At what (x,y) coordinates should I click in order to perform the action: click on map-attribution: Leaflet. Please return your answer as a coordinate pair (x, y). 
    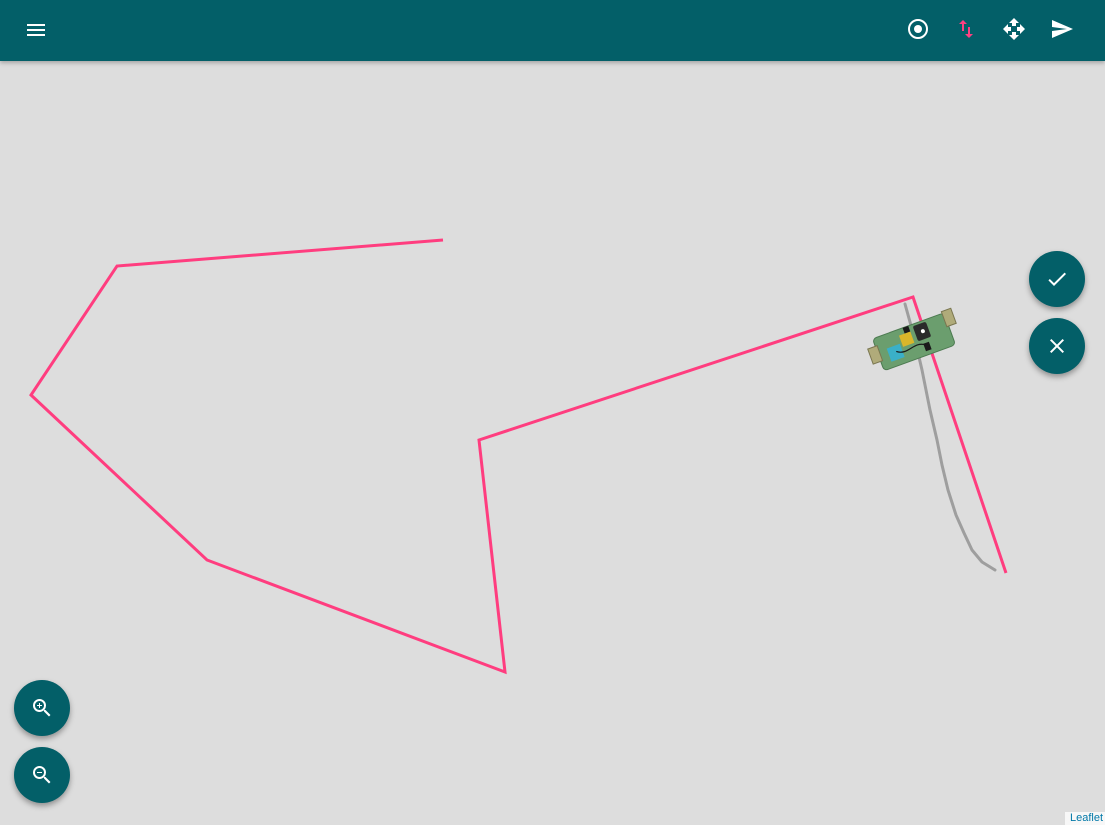
    Looking at the image, I should click on (1084, 818).